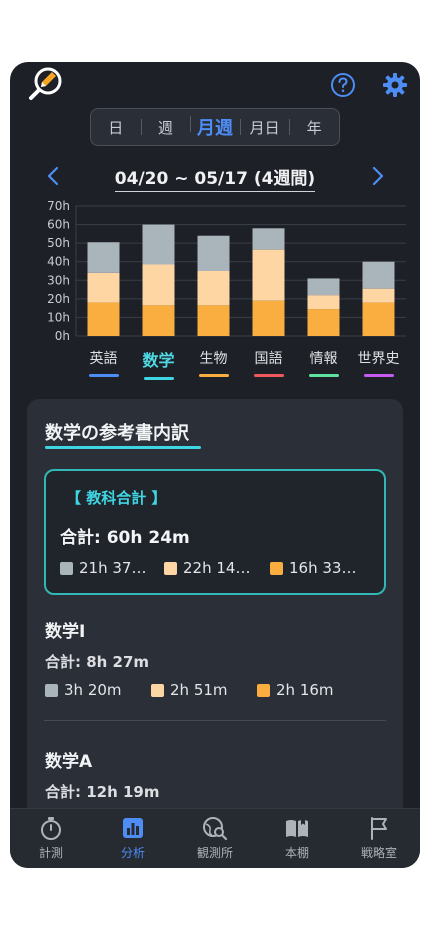 Image resolution: width=430 pixels, height=932 pixels. I want to click on bar-chart-icon, so click(133, 828).